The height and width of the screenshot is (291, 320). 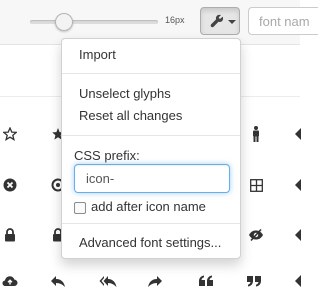 I want to click on reply-all-icon, so click(x=108, y=281).